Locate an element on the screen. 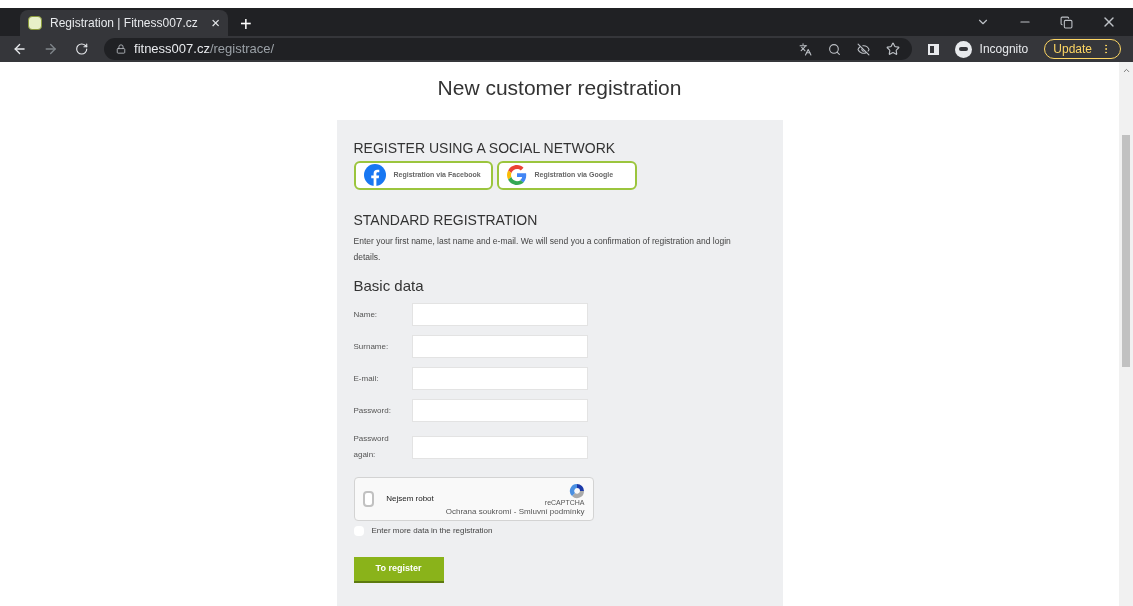 The width and height of the screenshot is (1133, 606). description-text: Enter your first name, last name and e-mail. We will send you a confirmation of registration and login details. is located at coordinates (542, 249).